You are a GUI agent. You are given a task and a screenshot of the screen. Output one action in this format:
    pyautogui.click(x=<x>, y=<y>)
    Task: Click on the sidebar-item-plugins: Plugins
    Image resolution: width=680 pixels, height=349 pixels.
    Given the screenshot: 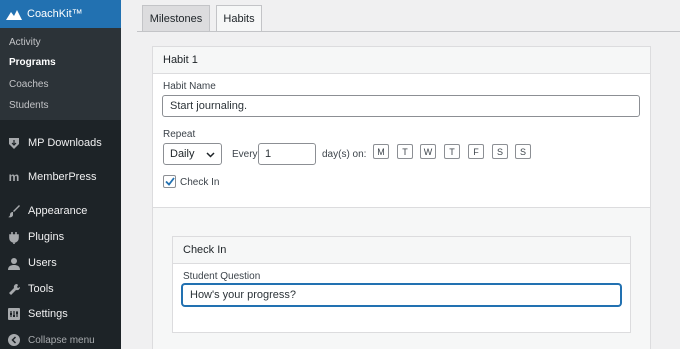 What is the action you would take?
    pyautogui.click(x=35, y=237)
    